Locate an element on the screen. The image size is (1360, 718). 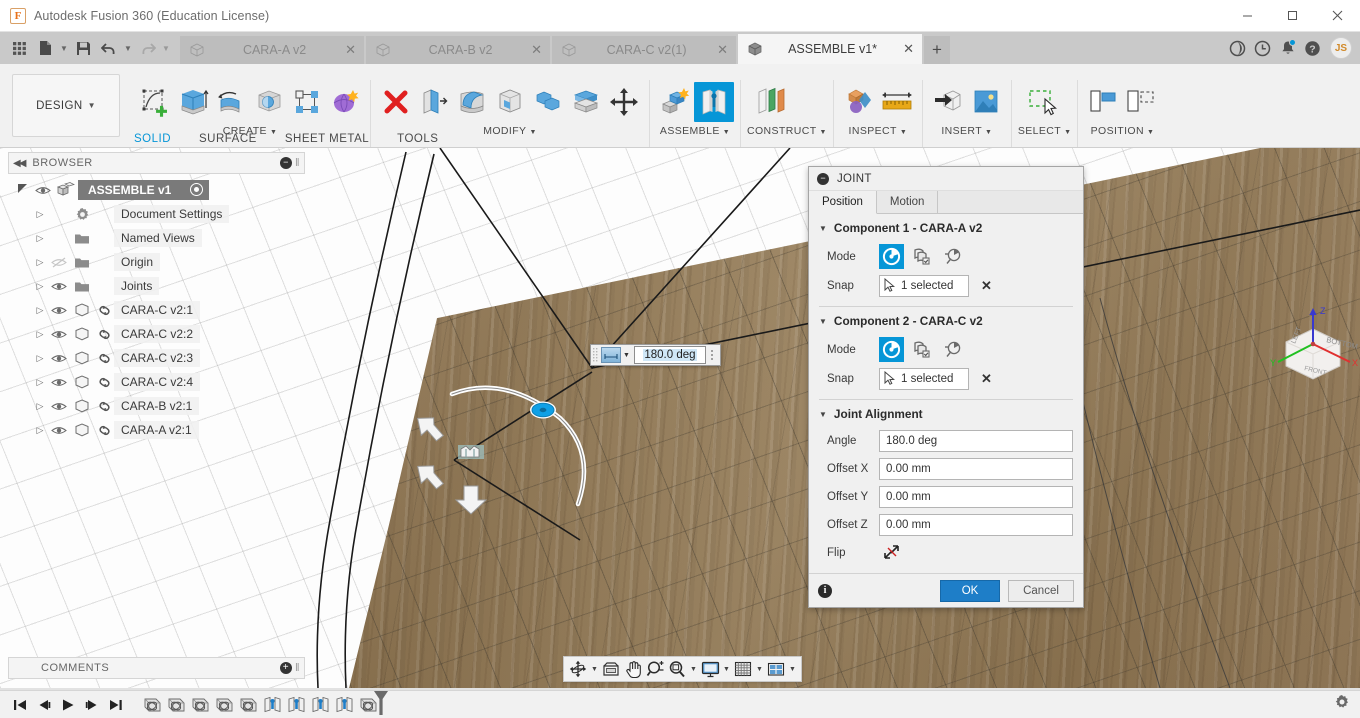
step-back-icon is located at coordinates (44, 705).